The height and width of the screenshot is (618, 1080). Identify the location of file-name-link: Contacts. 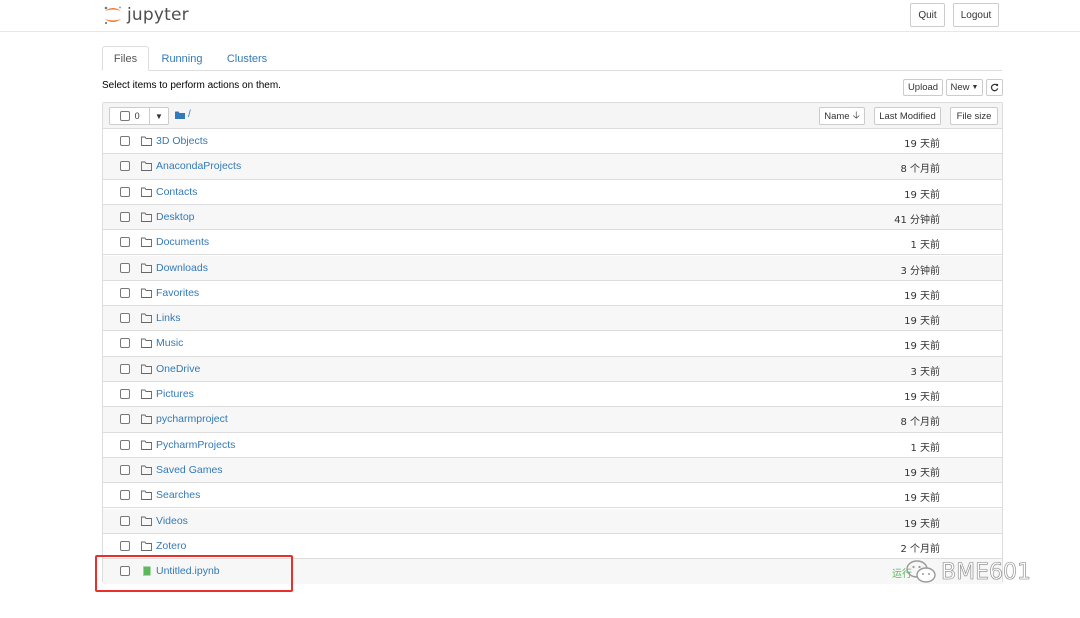
(176, 192).